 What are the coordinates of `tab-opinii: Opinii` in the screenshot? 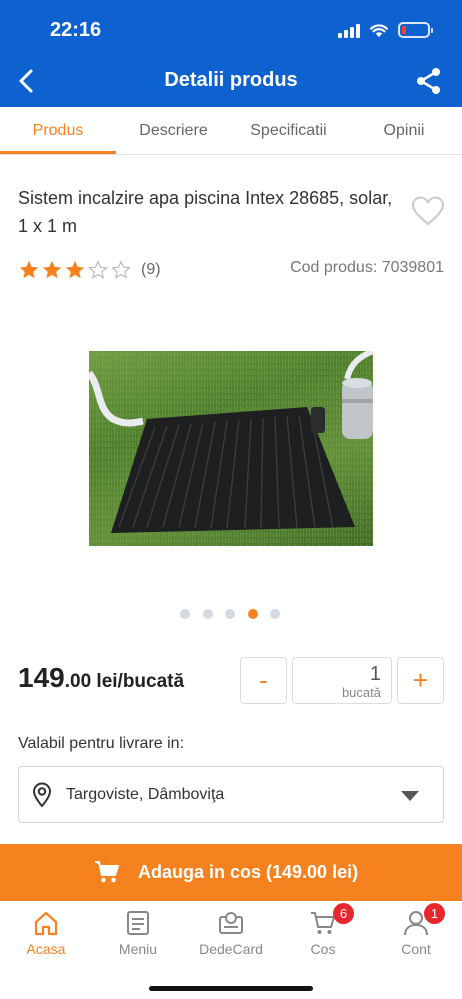 It's located at (404, 131).